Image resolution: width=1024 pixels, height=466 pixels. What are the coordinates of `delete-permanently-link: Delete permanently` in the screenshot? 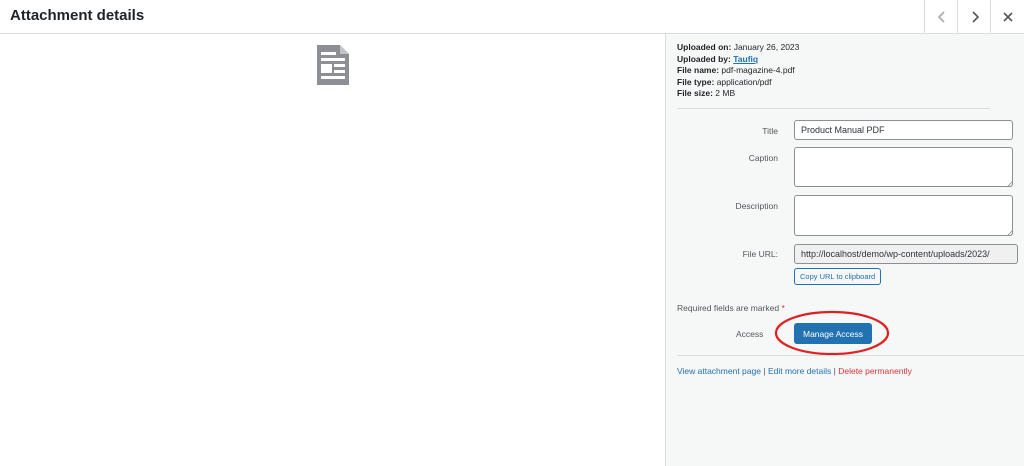 It's located at (875, 371).